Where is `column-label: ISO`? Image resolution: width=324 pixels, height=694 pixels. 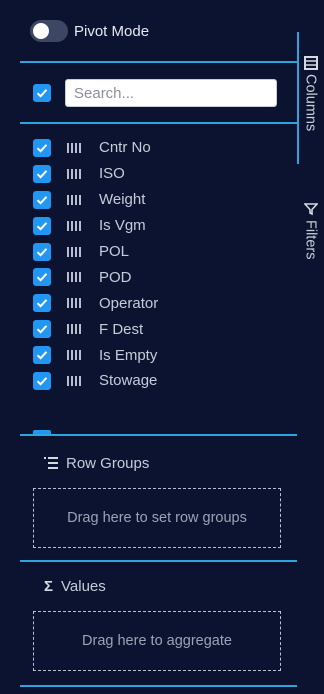 column-label: ISO is located at coordinates (112, 174).